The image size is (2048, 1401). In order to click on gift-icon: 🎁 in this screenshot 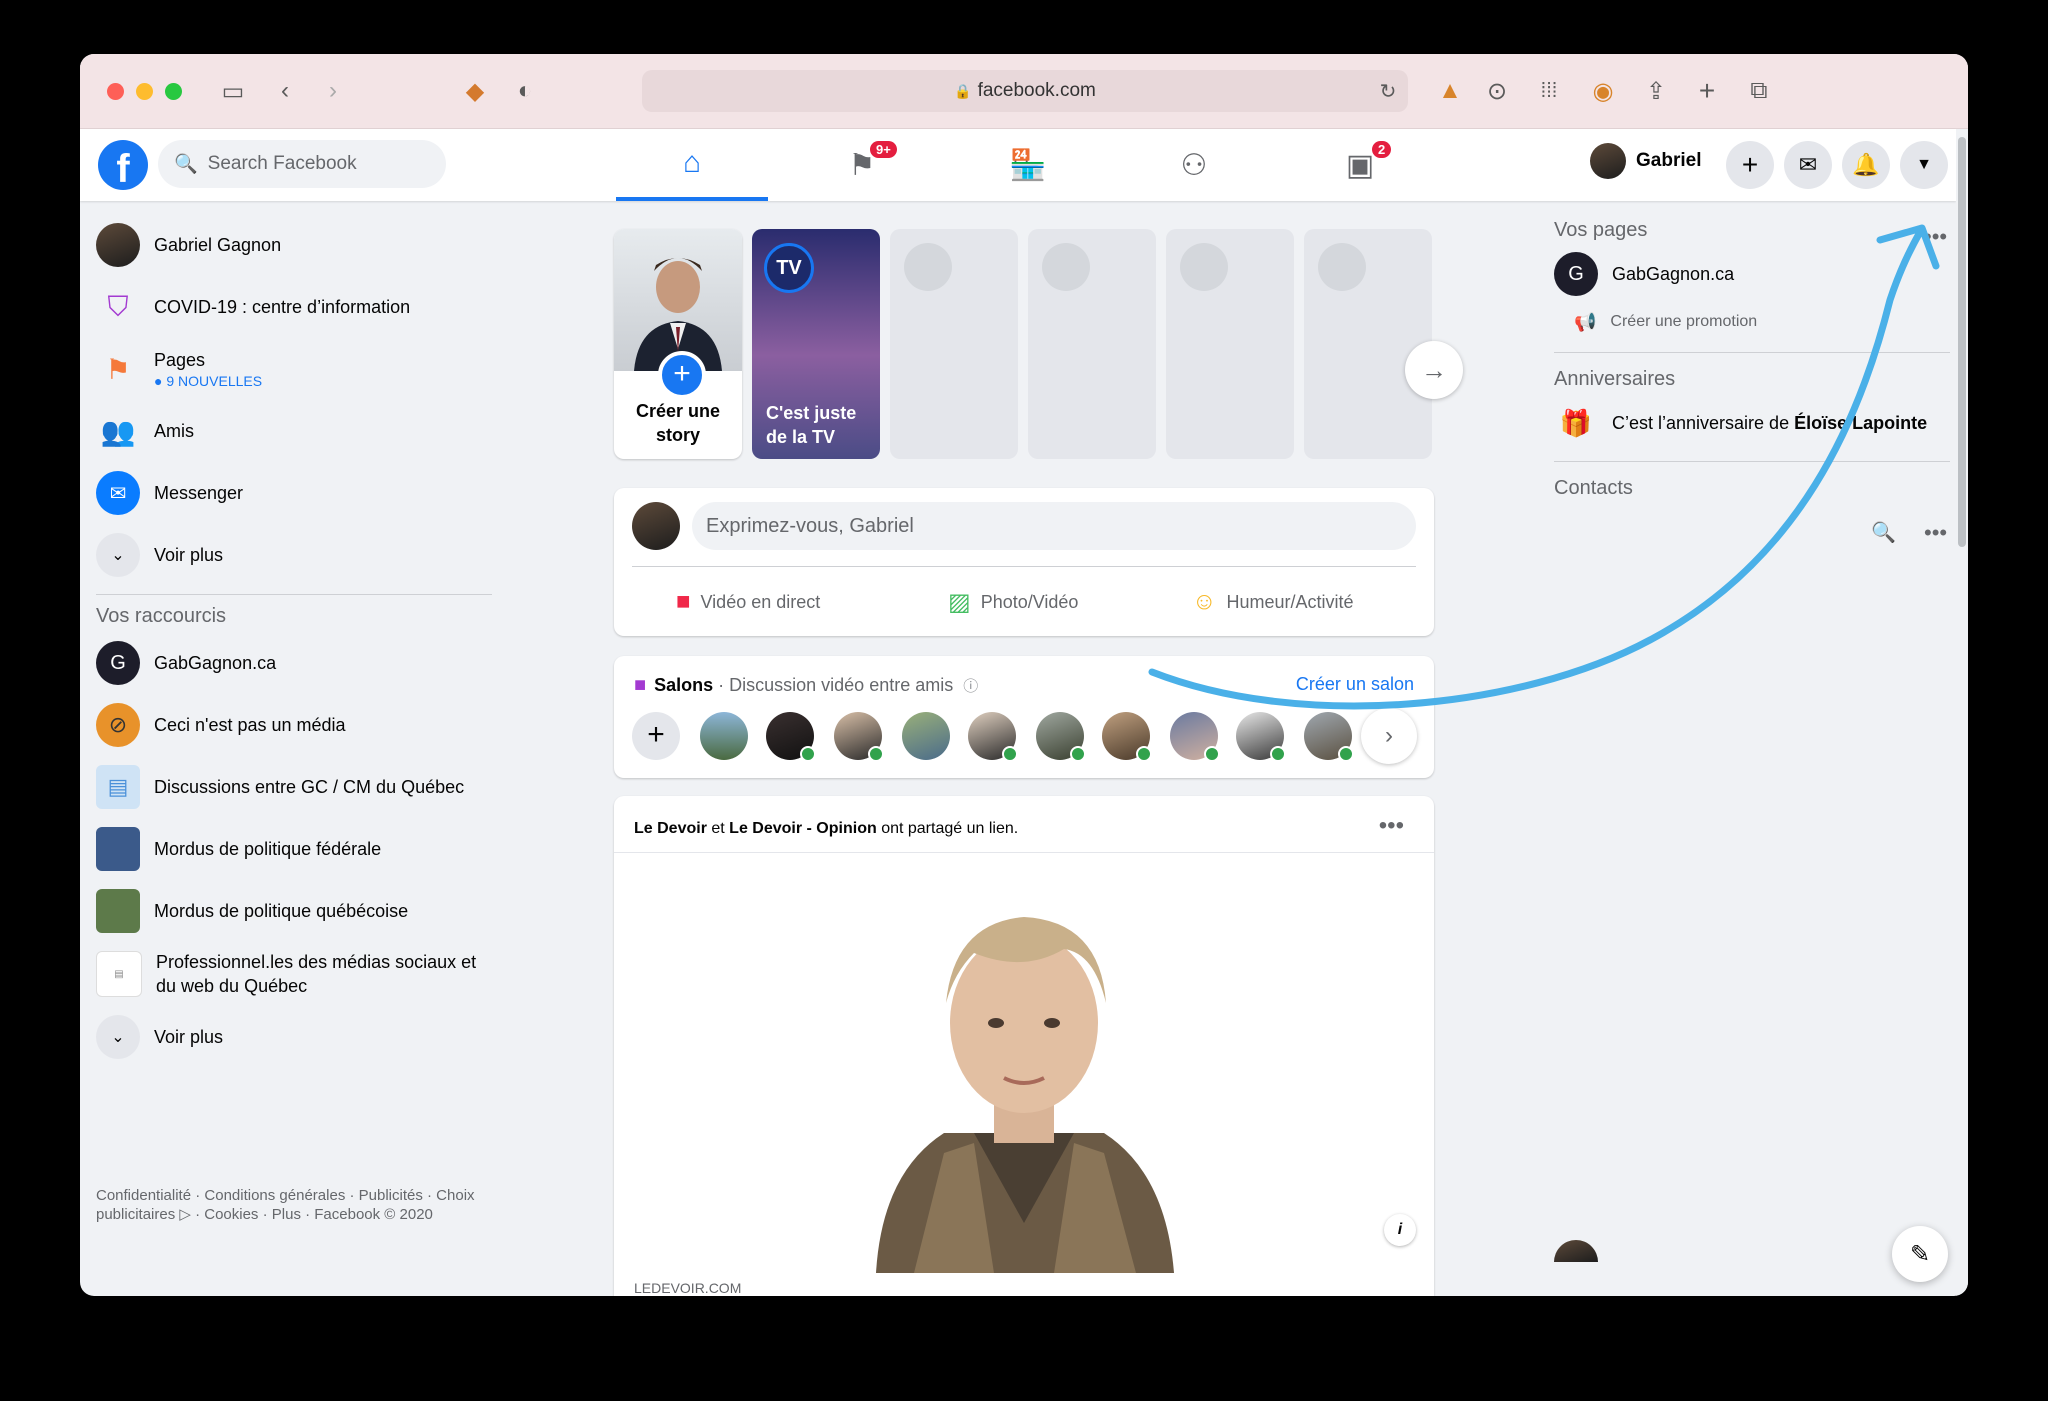, I will do `click(1576, 422)`.